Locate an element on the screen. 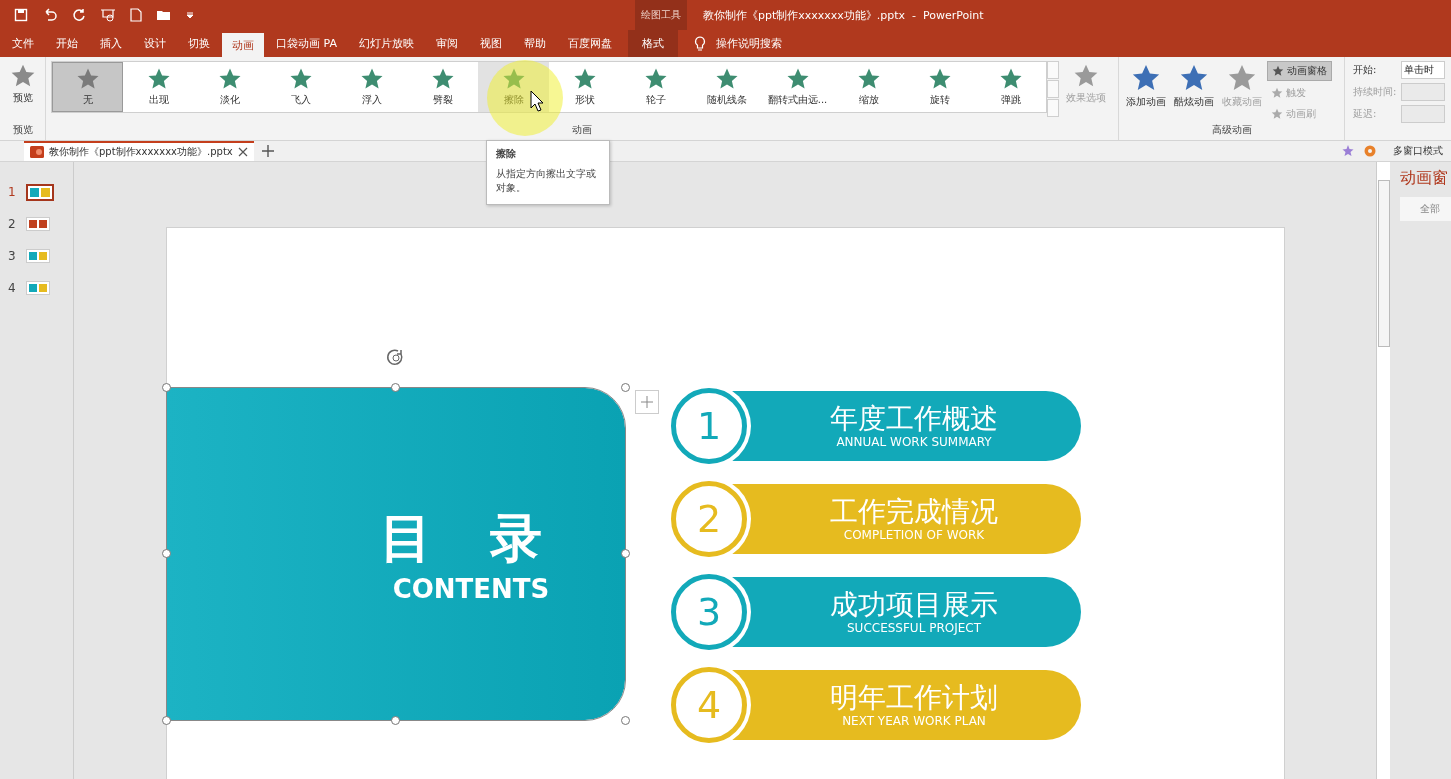  ribbon-tab: 帮助 is located at coordinates (534, 43).